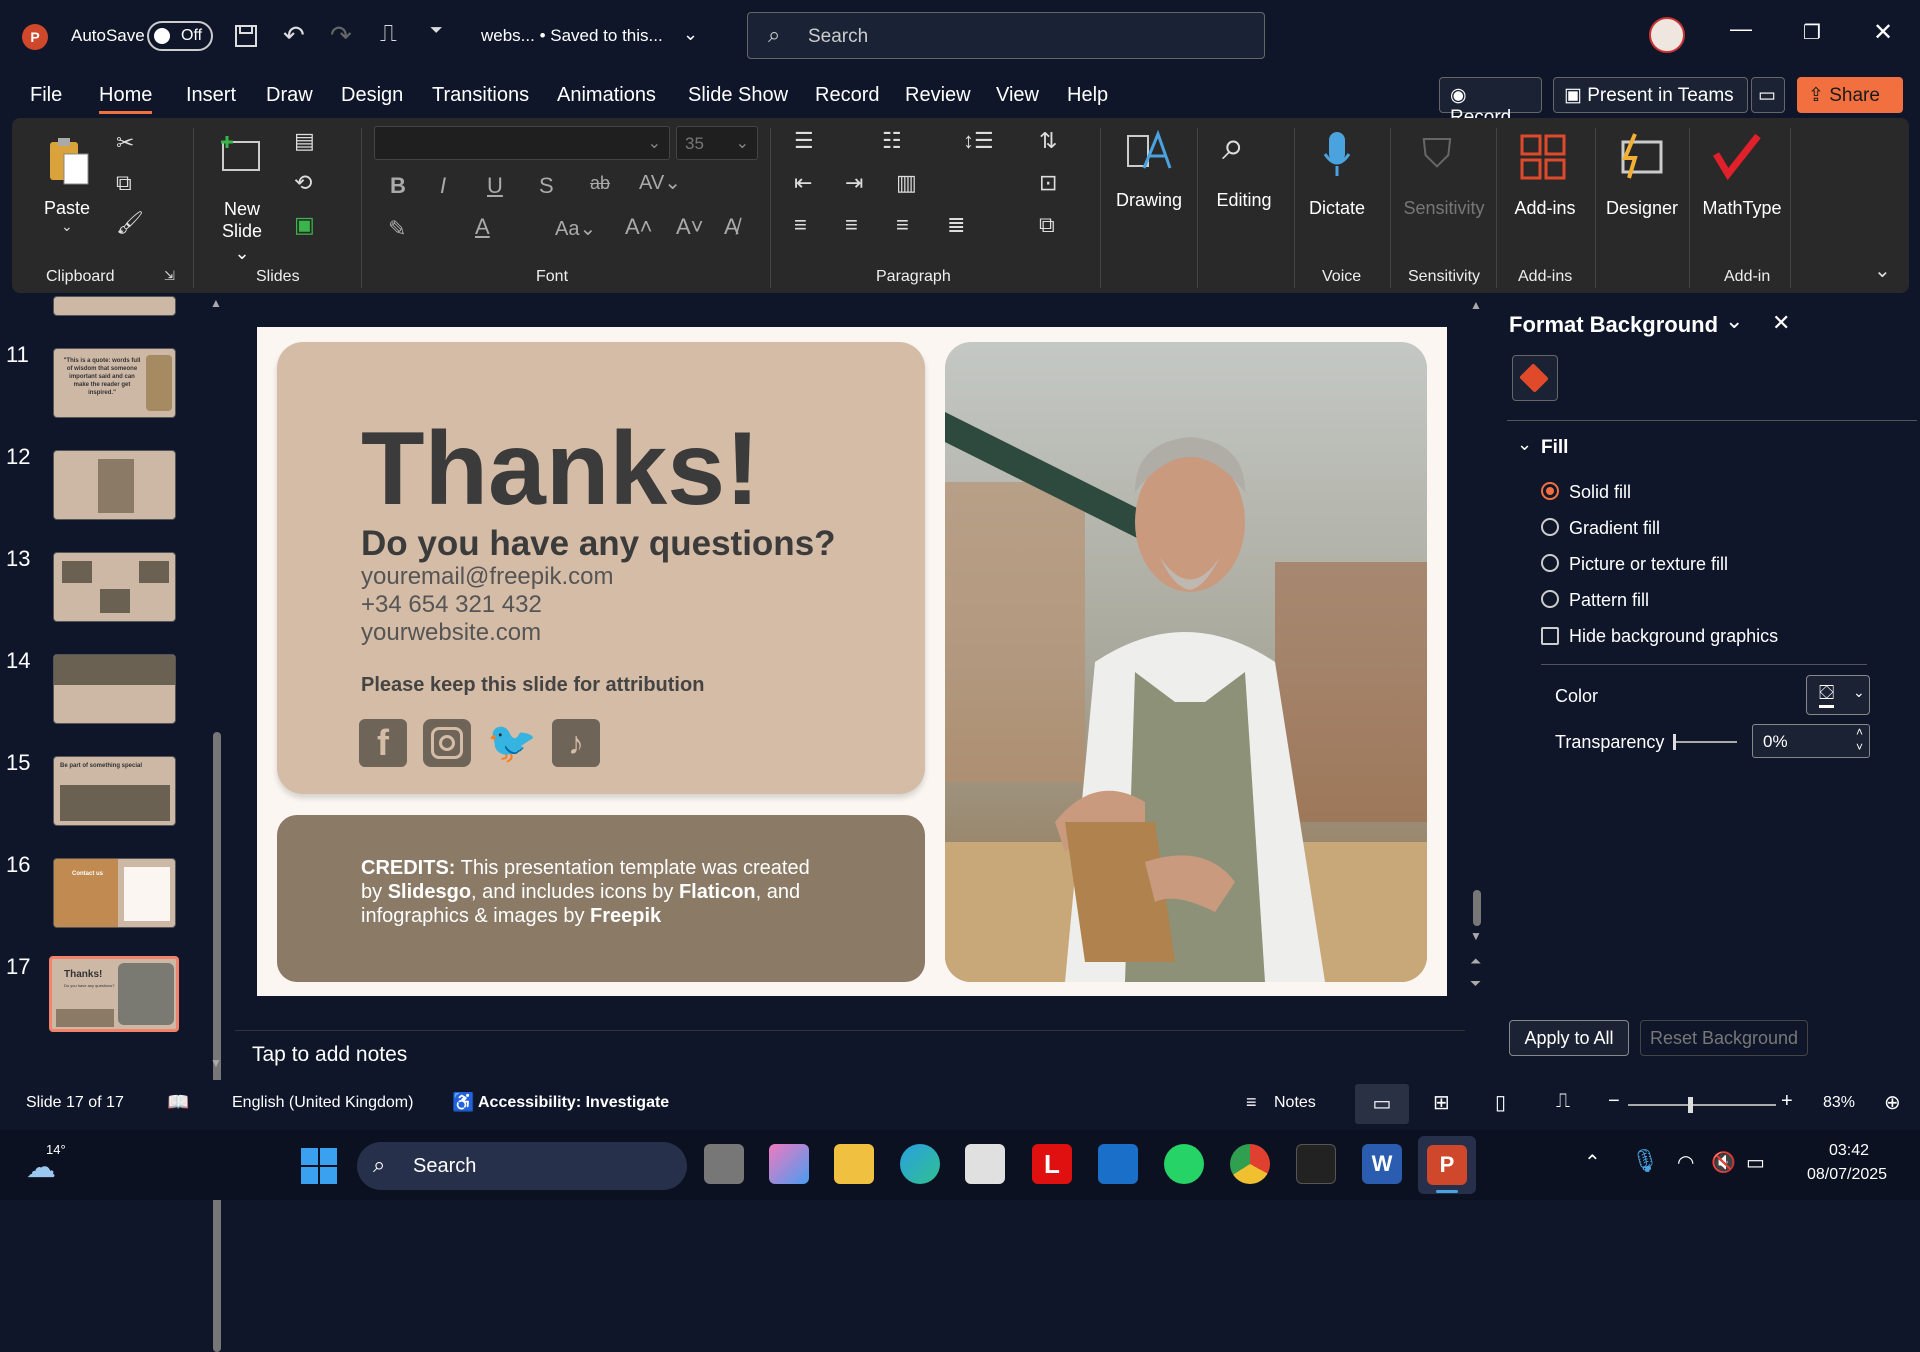  What do you see at coordinates (690, 227) in the screenshot?
I see `decrease-font-icon: A˅` at bounding box center [690, 227].